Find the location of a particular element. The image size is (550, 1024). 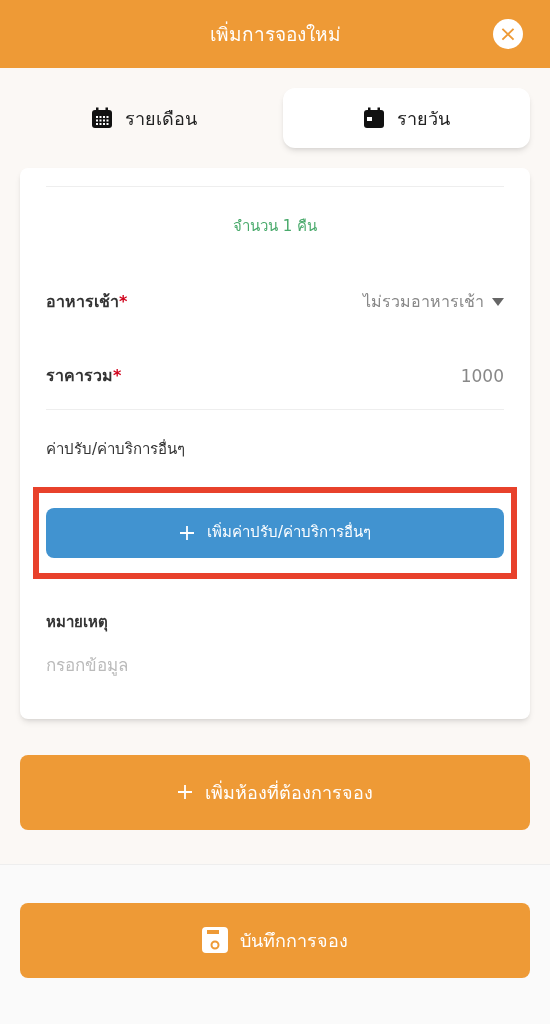

calendar-icon is located at coordinates (374, 118).